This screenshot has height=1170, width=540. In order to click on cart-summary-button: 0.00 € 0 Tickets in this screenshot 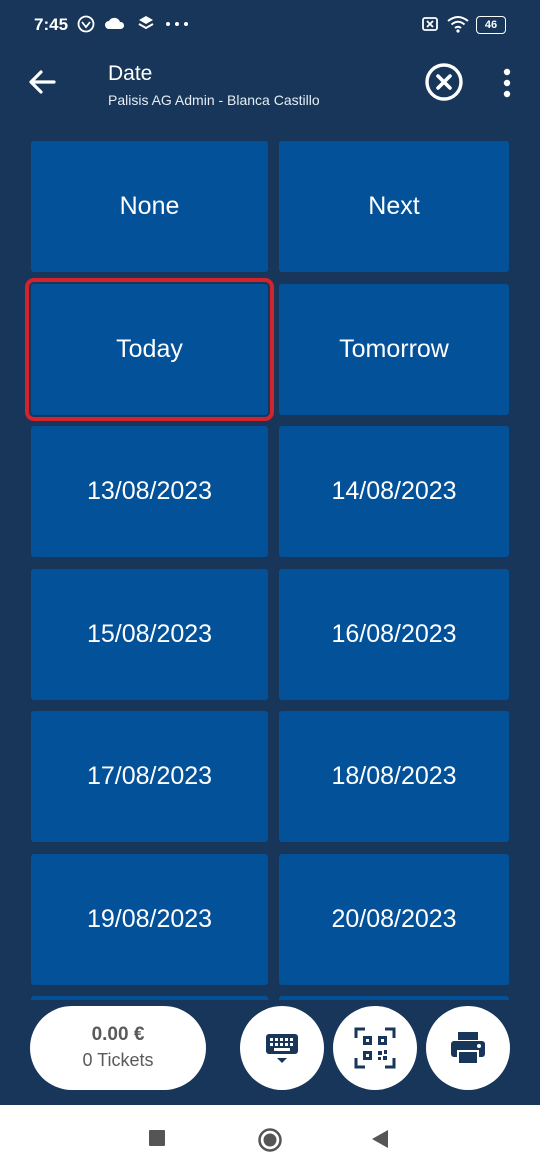, I will do `click(118, 1048)`.